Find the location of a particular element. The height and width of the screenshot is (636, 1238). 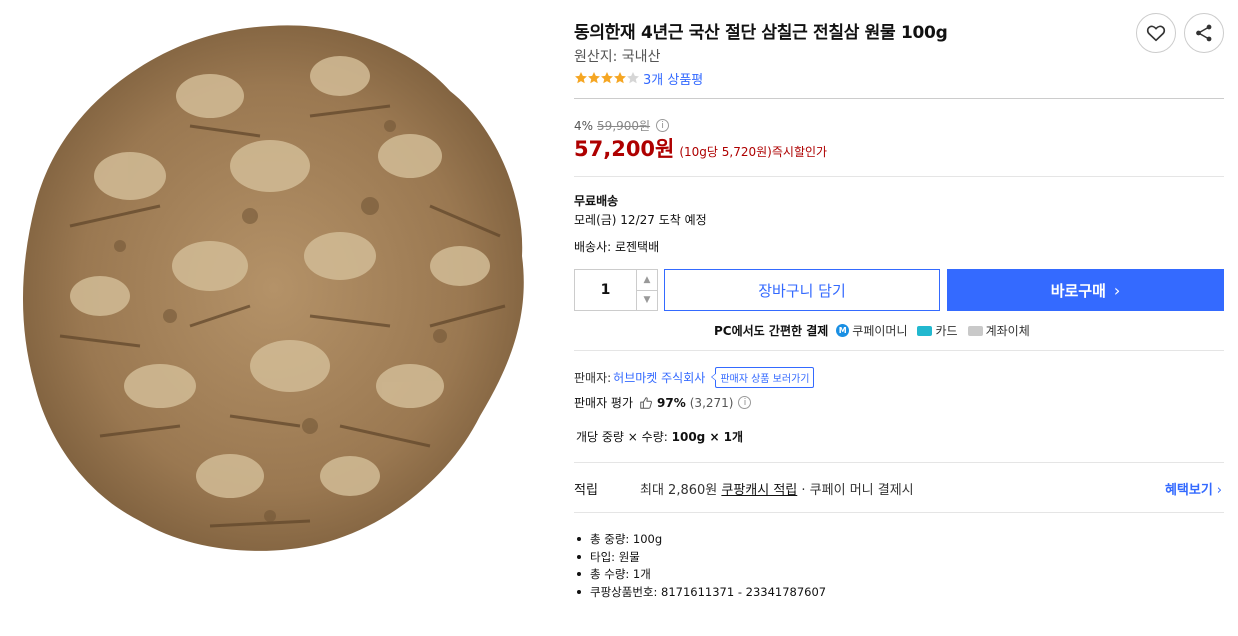

add-to-cart-label: 장바구니 담기 is located at coordinates (802, 290).